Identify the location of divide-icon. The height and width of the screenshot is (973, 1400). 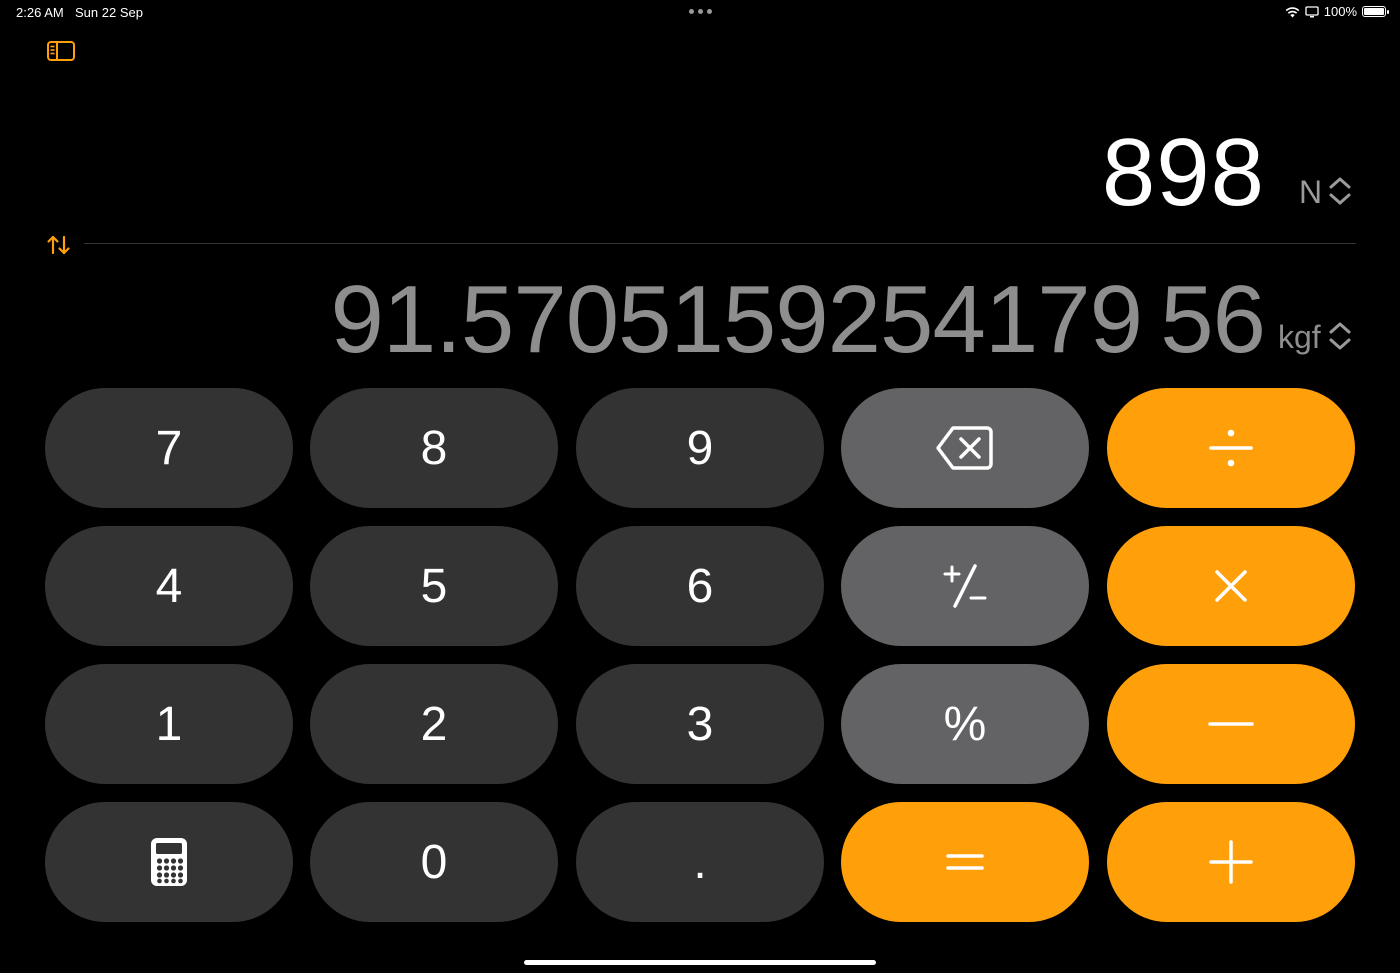
(1231, 448).